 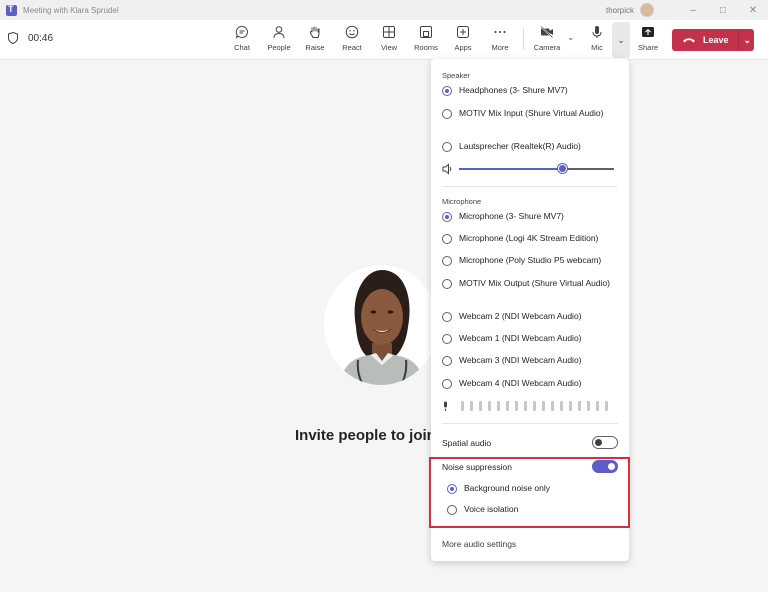 What do you see at coordinates (520, 338) in the screenshot?
I see `microphone-option-label: Webcam 1 (NDI Webcam Audio)` at bounding box center [520, 338].